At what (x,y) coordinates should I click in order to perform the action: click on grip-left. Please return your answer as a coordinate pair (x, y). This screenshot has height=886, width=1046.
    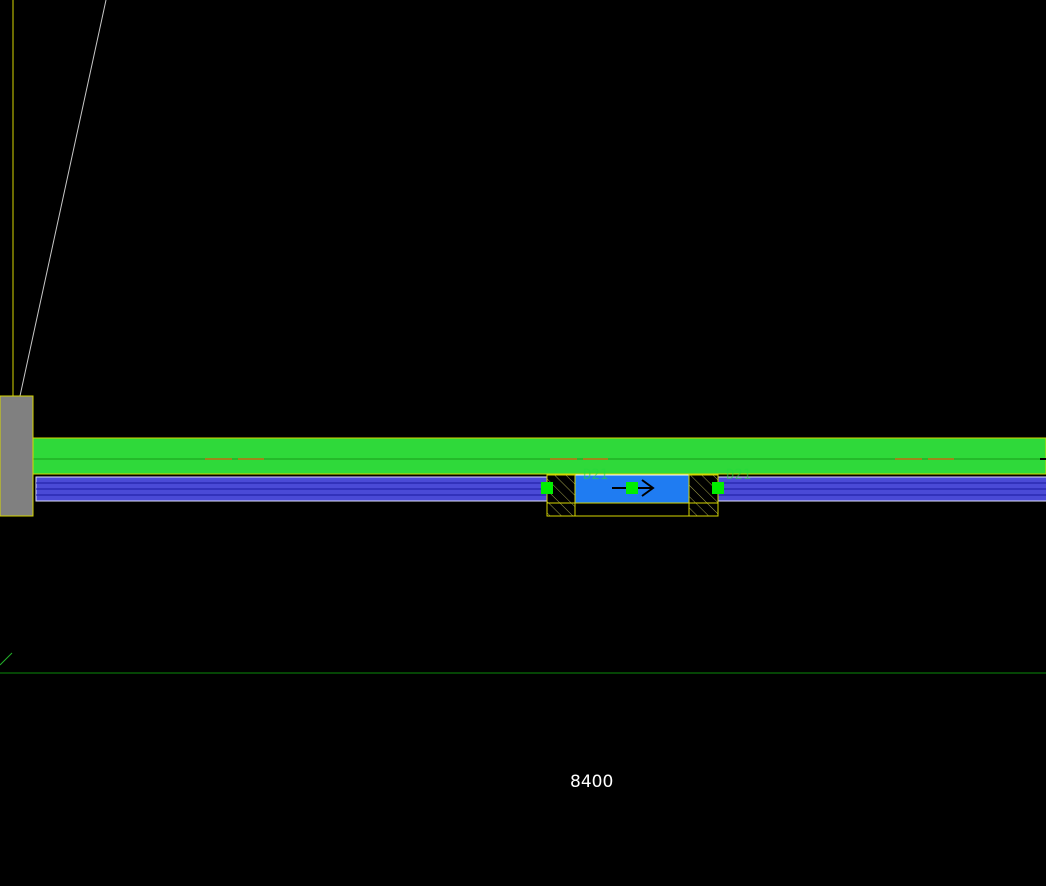
    Looking at the image, I should click on (547, 488).